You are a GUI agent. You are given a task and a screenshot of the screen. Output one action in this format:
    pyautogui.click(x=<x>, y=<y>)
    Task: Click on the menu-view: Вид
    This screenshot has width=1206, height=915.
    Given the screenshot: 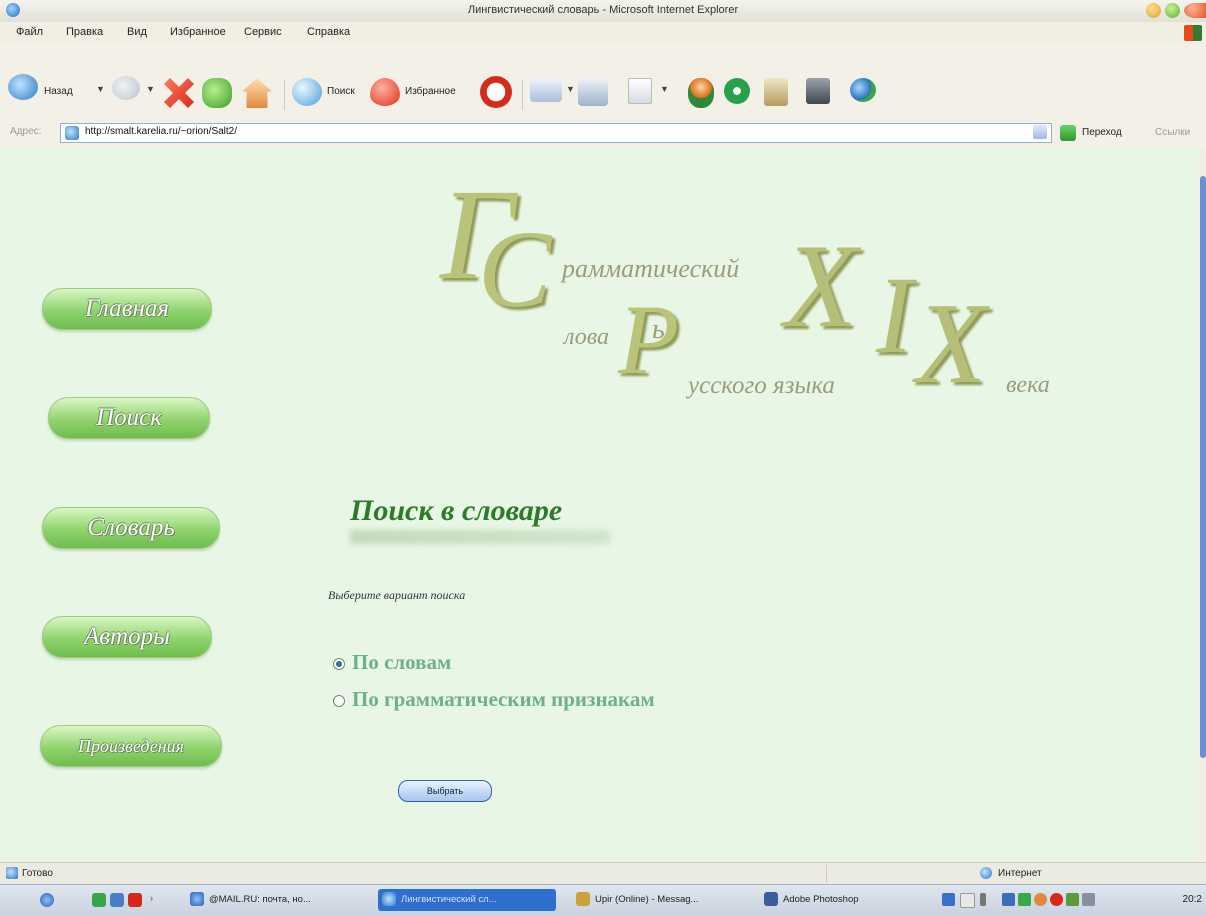 What is the action you would take?
    pyautogui.click(x=137, y=32)
    